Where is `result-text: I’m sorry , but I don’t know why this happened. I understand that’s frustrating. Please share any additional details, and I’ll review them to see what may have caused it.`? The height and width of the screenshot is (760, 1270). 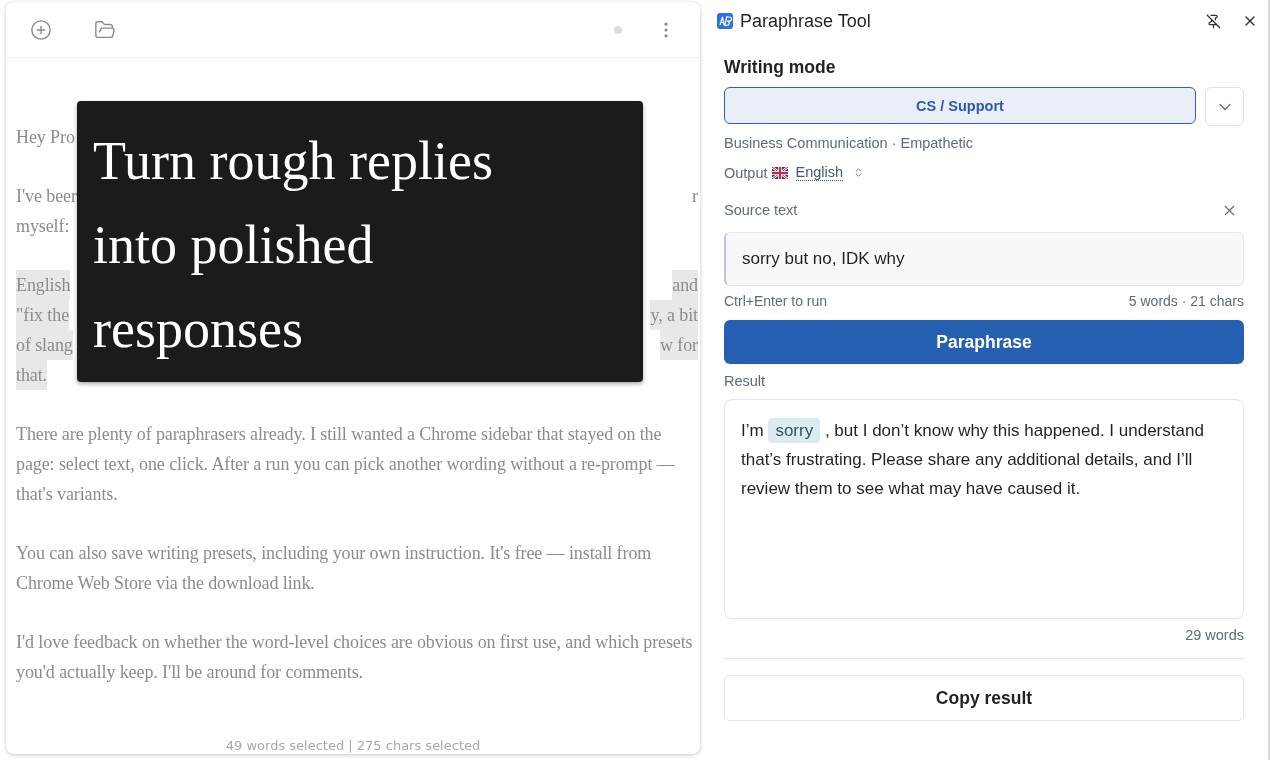
result-text: I’m sorry , but I don’t know why this happened. I understand that’s frustrating. Please share any additional details, and I’ll review them to see what may have caused it. is located at coordinates (984, 509).